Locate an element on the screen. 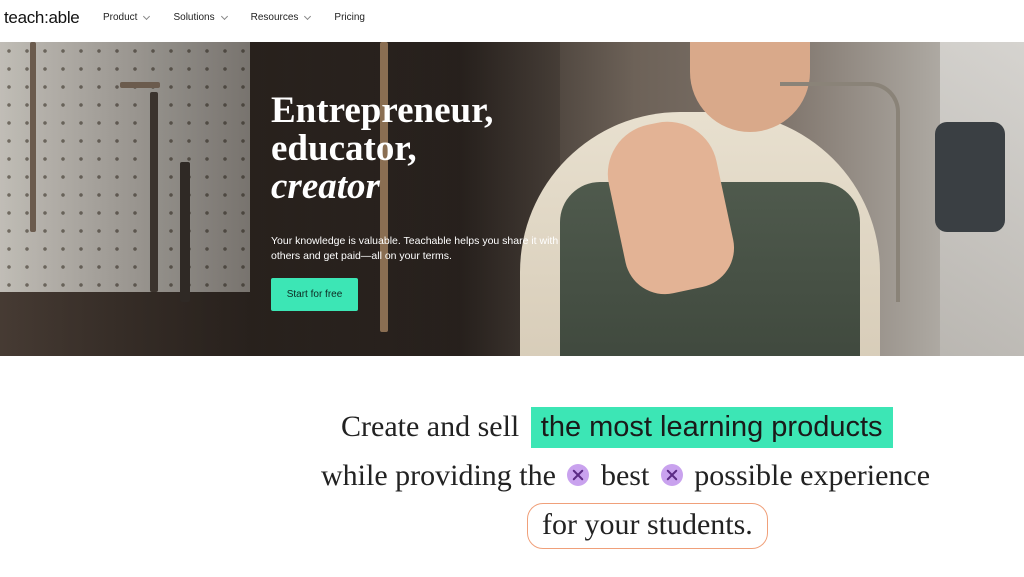 This screenshot has height=577, width=1024. nav-item-label: Pricing is located at coordinates (349, 17).